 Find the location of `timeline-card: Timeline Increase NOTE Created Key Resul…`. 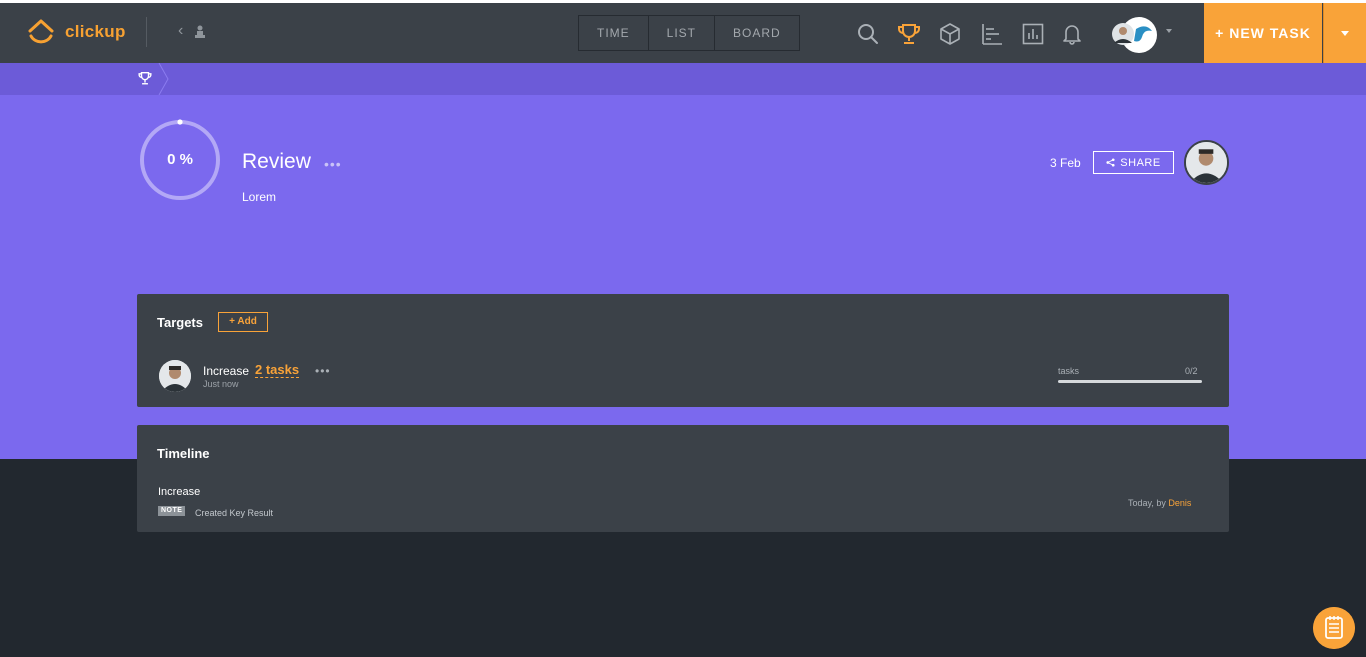

timeline-card: Timeline Increase NOTE Created Key Resul… is located at coordinates (683, 478).